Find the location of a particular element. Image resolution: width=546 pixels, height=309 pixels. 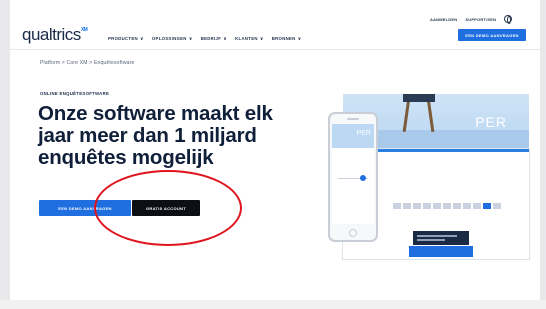

breadcrumb: Platform > Core XM > Enquêtesoftware is located at coordinates (87, 63).